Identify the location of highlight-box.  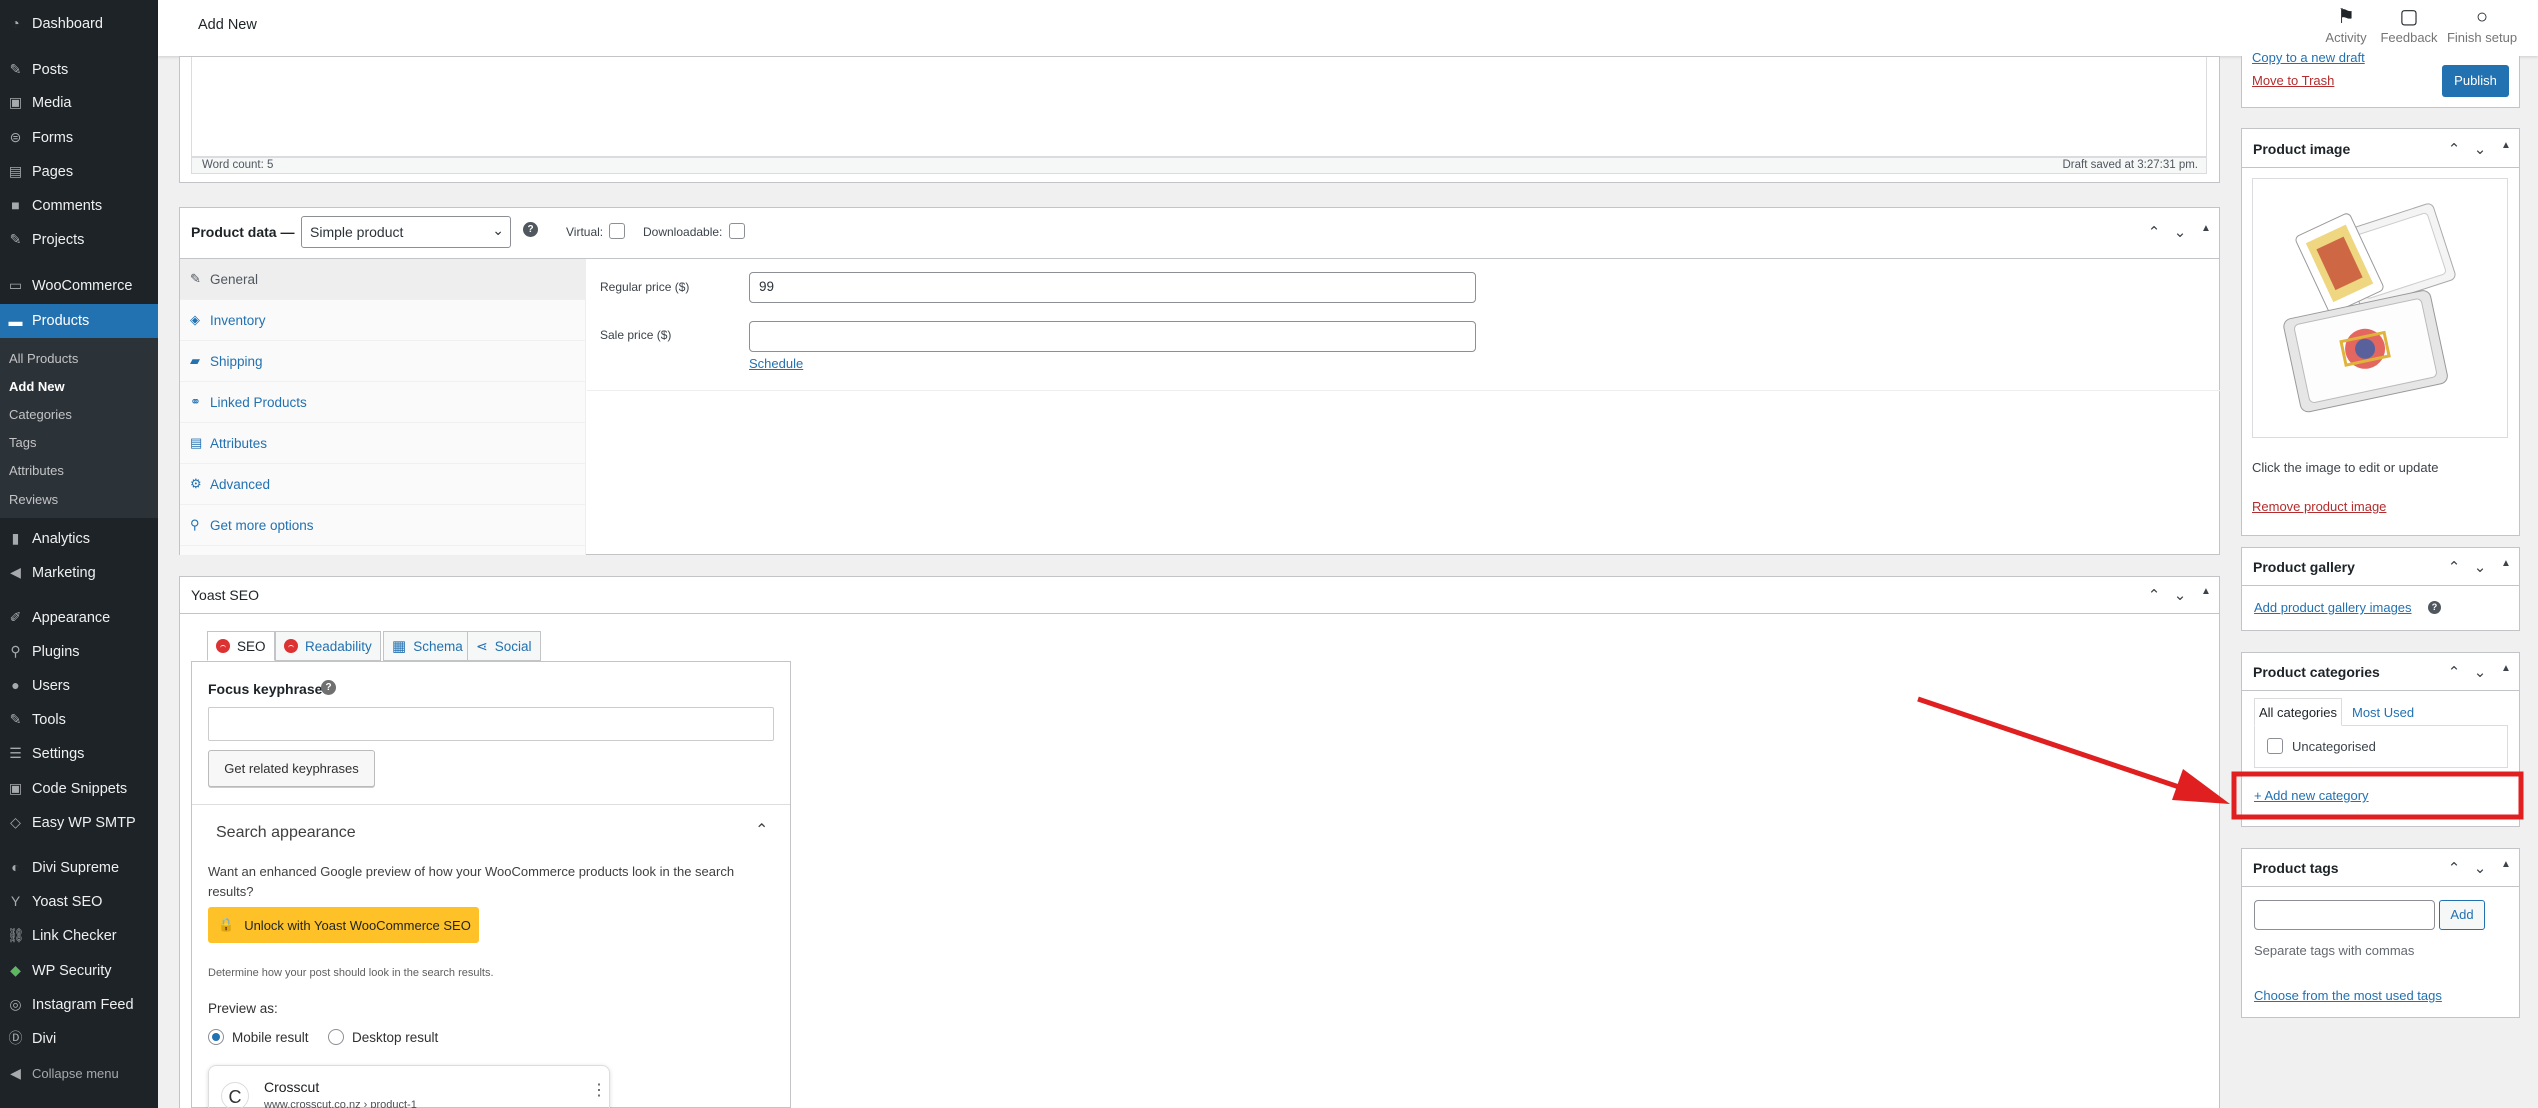
(2377, 795).